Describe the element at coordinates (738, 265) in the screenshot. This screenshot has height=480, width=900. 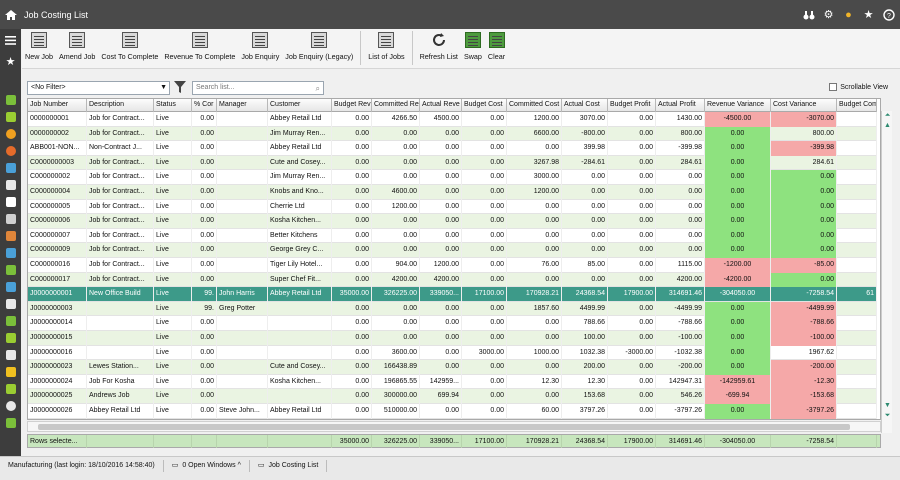
I see `cell-revenue-variance: -1200.00` at that location.